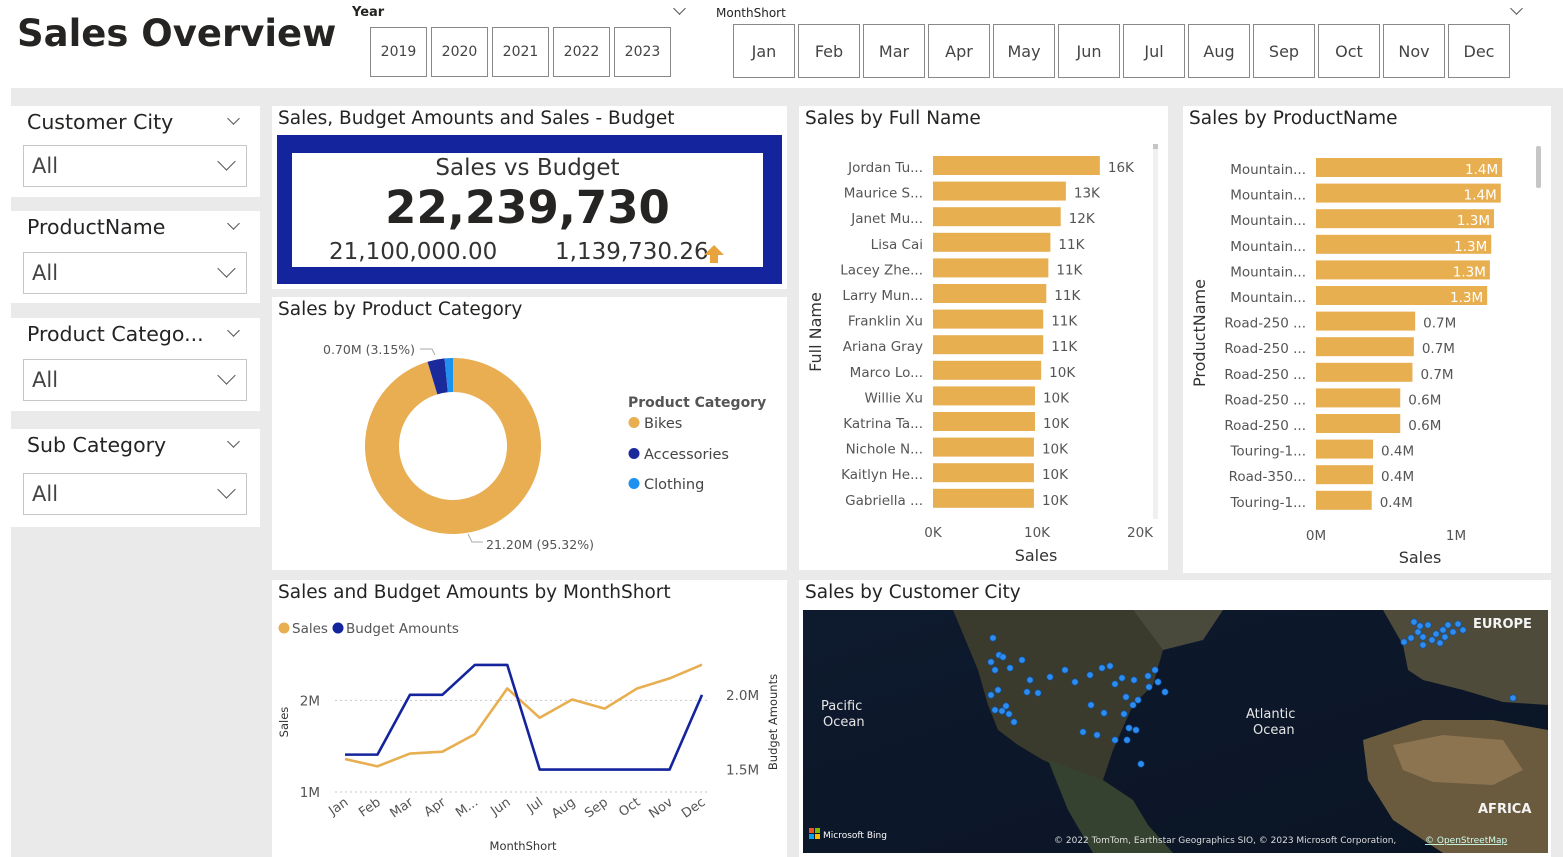 The height and width of the screenshot is (857, 1563). I want to click on legend-label-accessories: Accessories, so click(686, 455).